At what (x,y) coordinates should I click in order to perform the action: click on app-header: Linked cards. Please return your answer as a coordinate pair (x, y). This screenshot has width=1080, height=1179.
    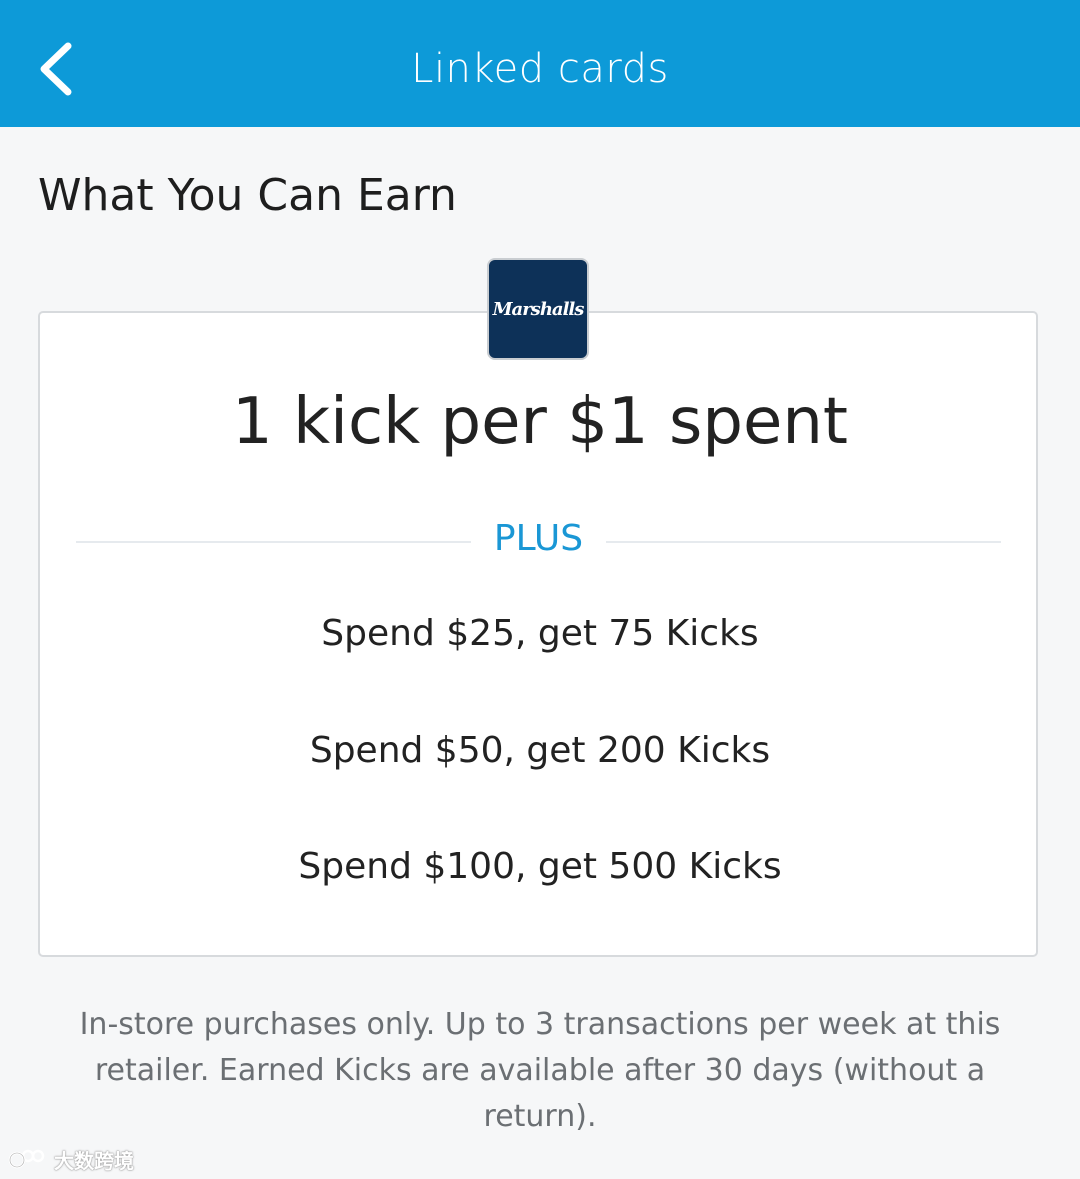
    Looking at the image, I should click on (540, 63).